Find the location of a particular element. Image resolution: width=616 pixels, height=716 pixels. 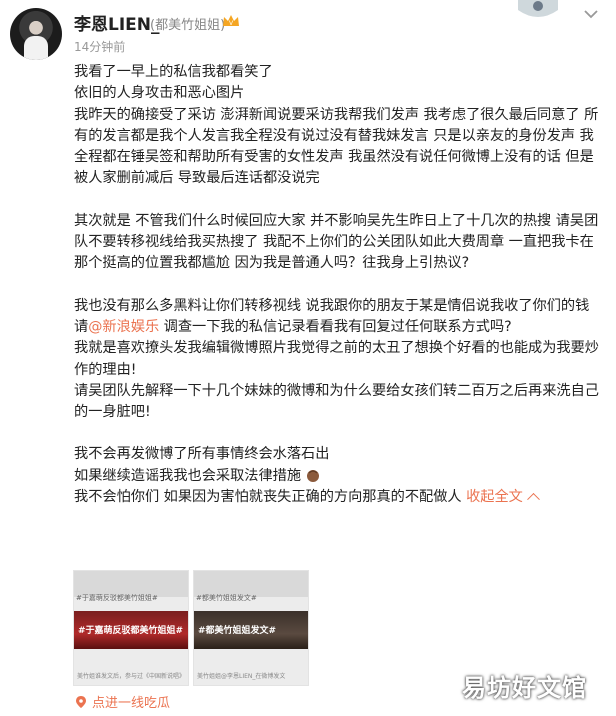

paragraph-text: 如果继续造谣我我也会采取法律措施 is located at coordinates (188, 475).